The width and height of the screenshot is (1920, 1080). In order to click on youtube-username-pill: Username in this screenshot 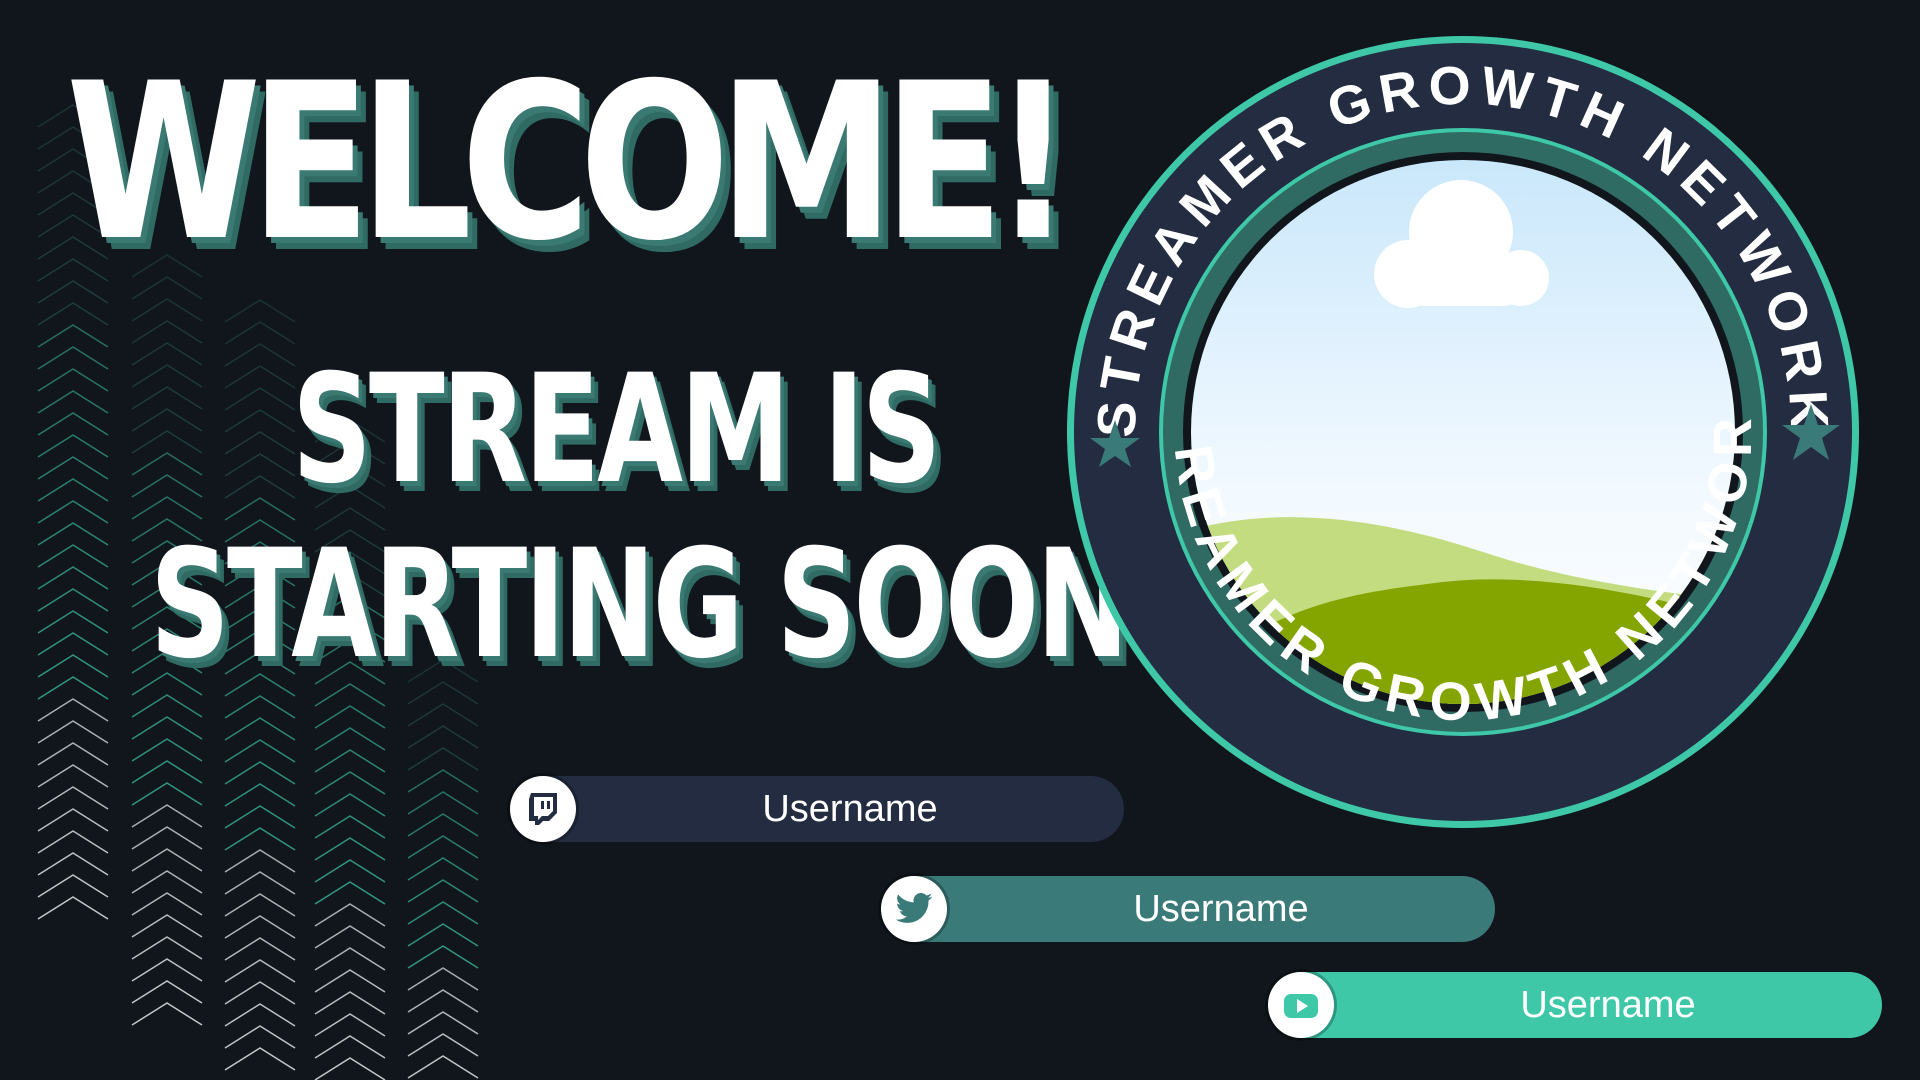, I will do `click(1575, 1005)`.